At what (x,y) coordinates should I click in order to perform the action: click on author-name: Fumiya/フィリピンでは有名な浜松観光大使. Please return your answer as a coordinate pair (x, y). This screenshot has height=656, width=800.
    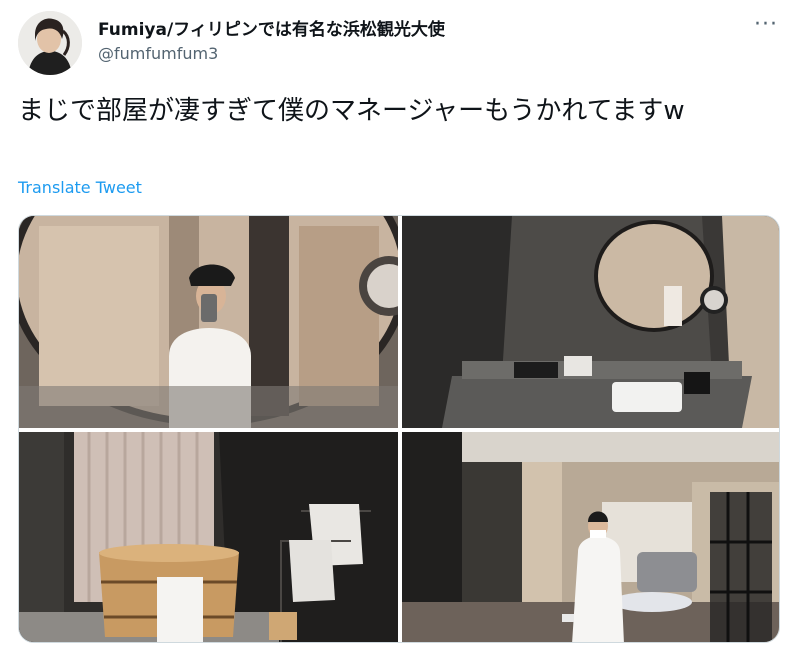
    Looking at the image, I should click on (271, 27).